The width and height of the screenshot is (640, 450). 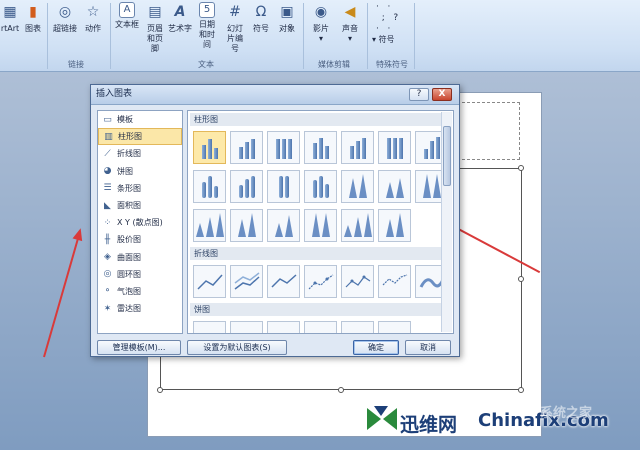 What do you see at coordinates (357, 327) in the screenshot?
I see `chart-type-3d-exploded-pie` at bounding box center [357, 327].